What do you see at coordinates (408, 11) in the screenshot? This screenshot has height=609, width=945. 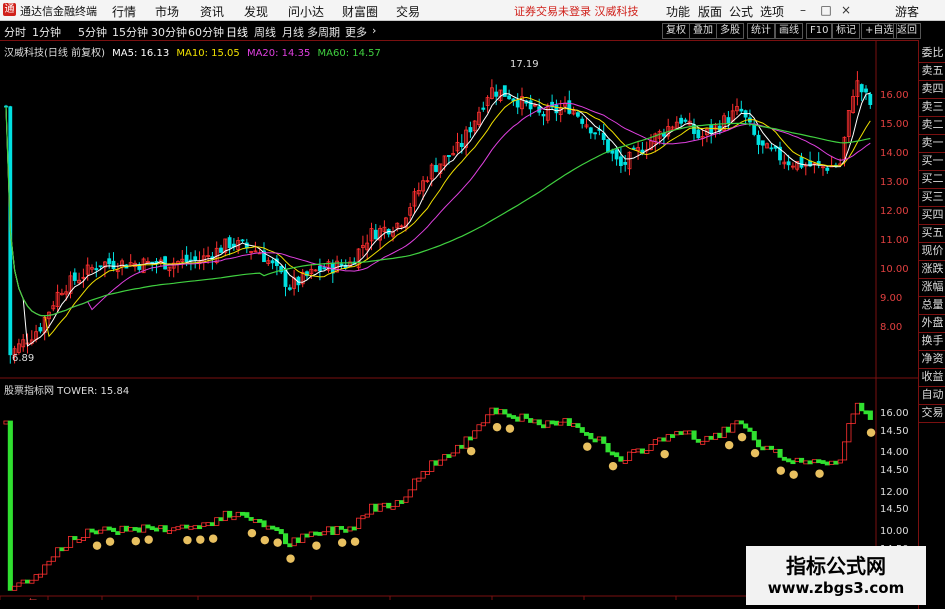 I see `menu-item-trade: 交易` at bounding box center [408, 11].